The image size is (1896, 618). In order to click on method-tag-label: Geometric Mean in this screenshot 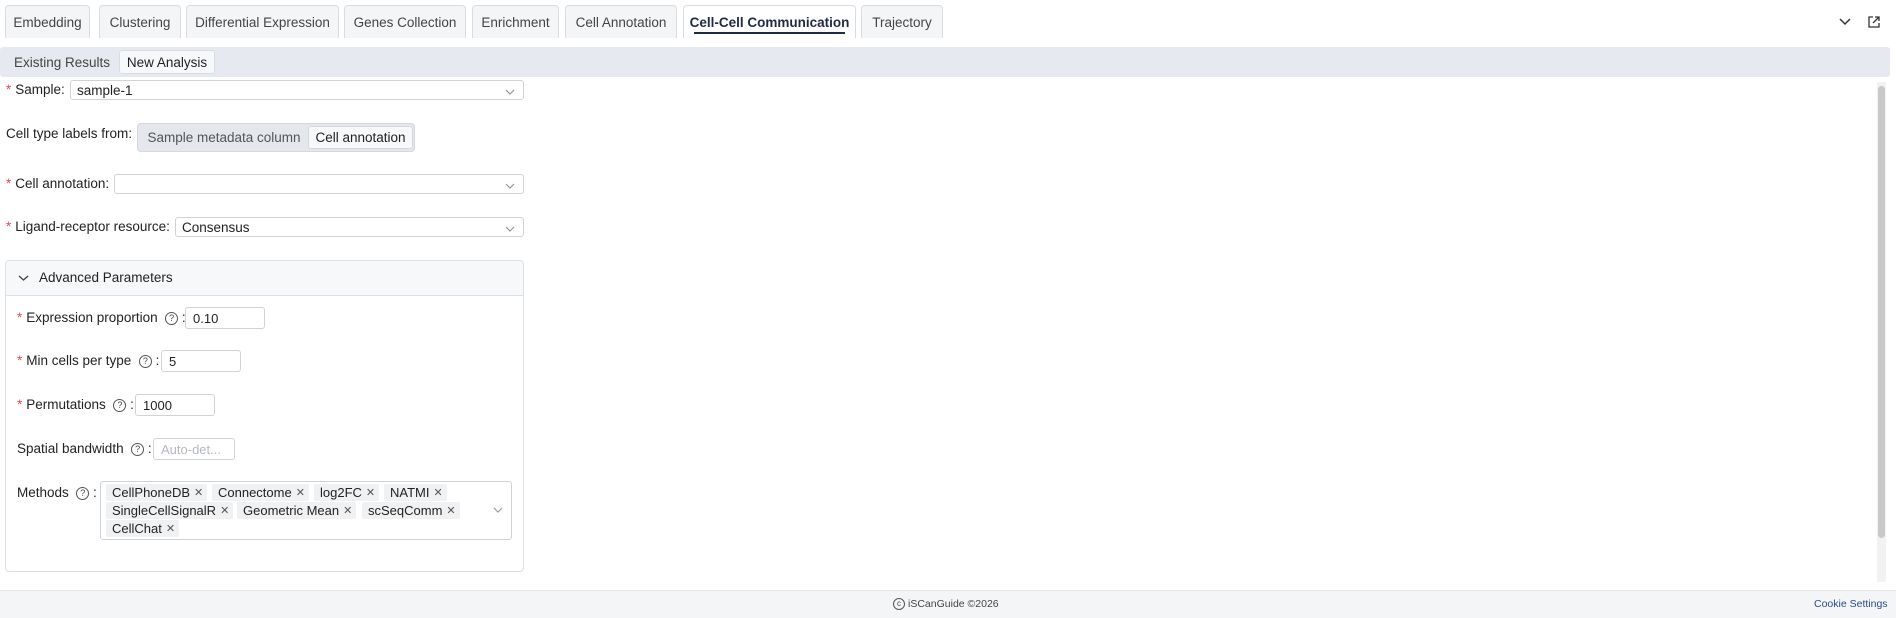, I will do `click(291, 510)`.